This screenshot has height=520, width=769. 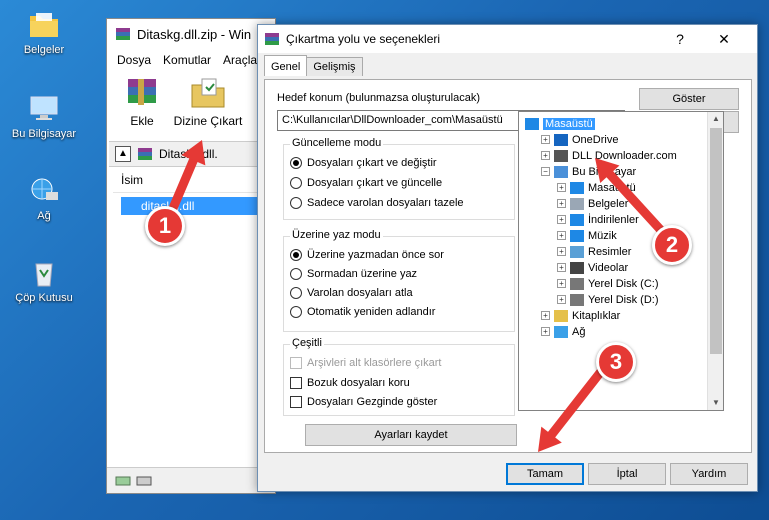 I want to click on tree-scrollbar: ▲ ▼, so click(x=715, y=261).